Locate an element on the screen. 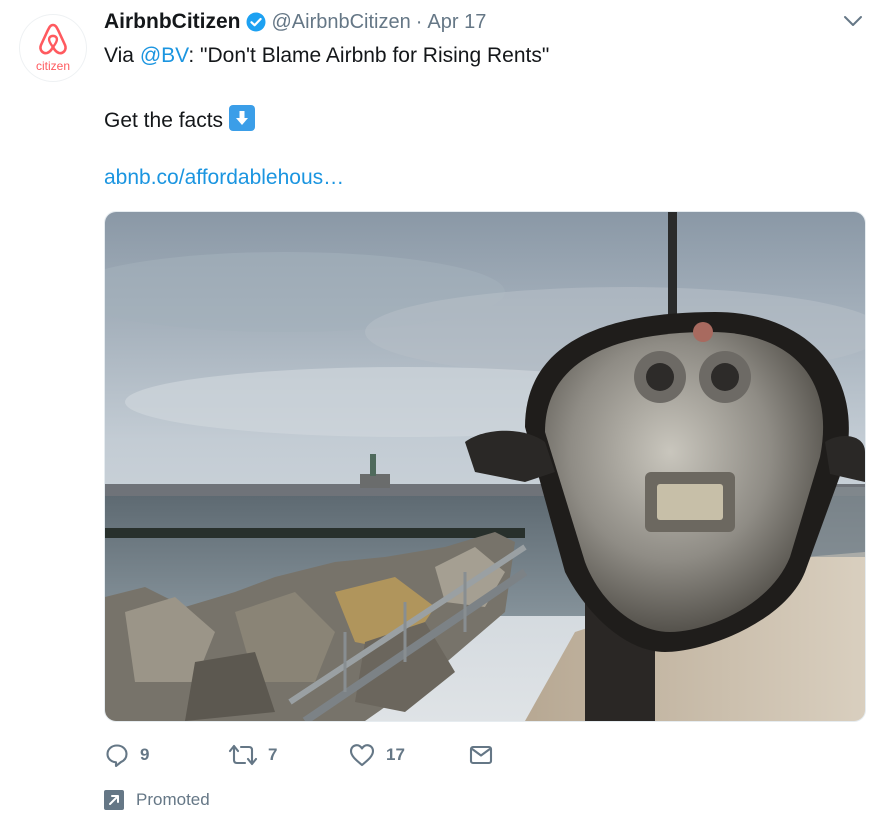 The width and height of the screenshot is (881, 827). avatar-label: citizen is located at coordinates (52, 66).